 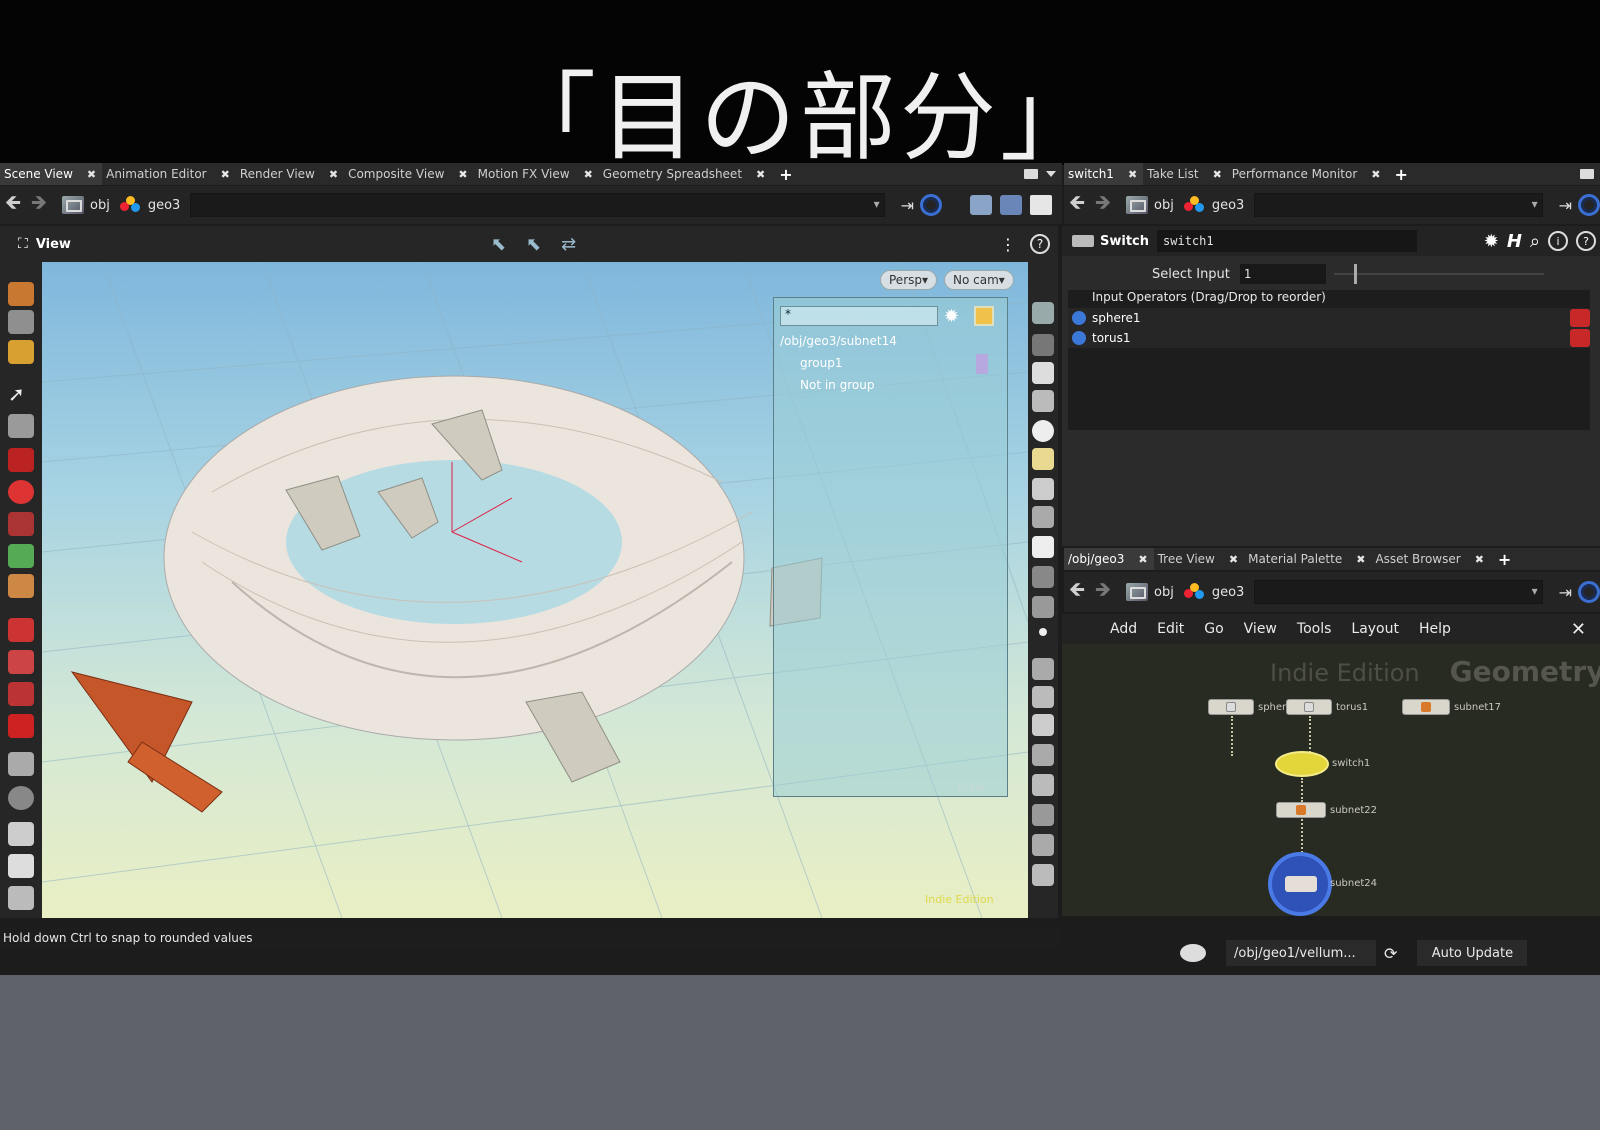 What do you see at coordinates (981, 205) in the screenshot?
I see `display-options-icon` at bounding box center [981, 205].